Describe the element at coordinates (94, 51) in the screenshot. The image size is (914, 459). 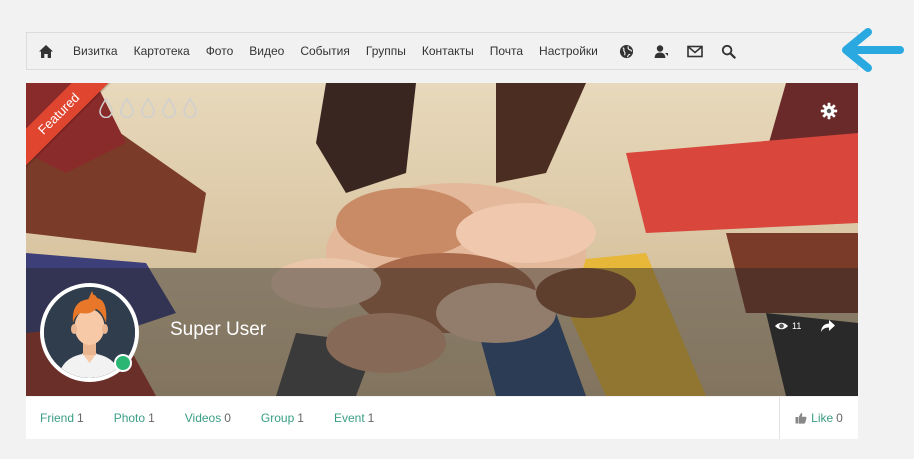
I see `nav-item-vizitka: Визитка` at that location.